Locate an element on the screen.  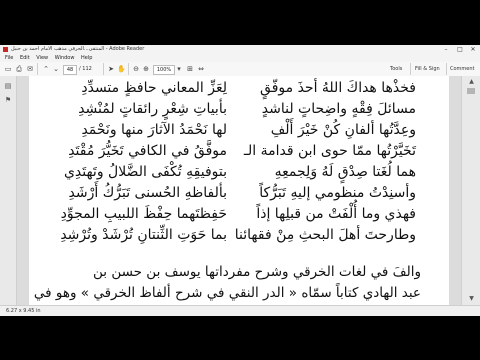
verse-right: فهذي وما أُلْفَتْ من قبلِها إذاً is located at coordinates (336, 214).